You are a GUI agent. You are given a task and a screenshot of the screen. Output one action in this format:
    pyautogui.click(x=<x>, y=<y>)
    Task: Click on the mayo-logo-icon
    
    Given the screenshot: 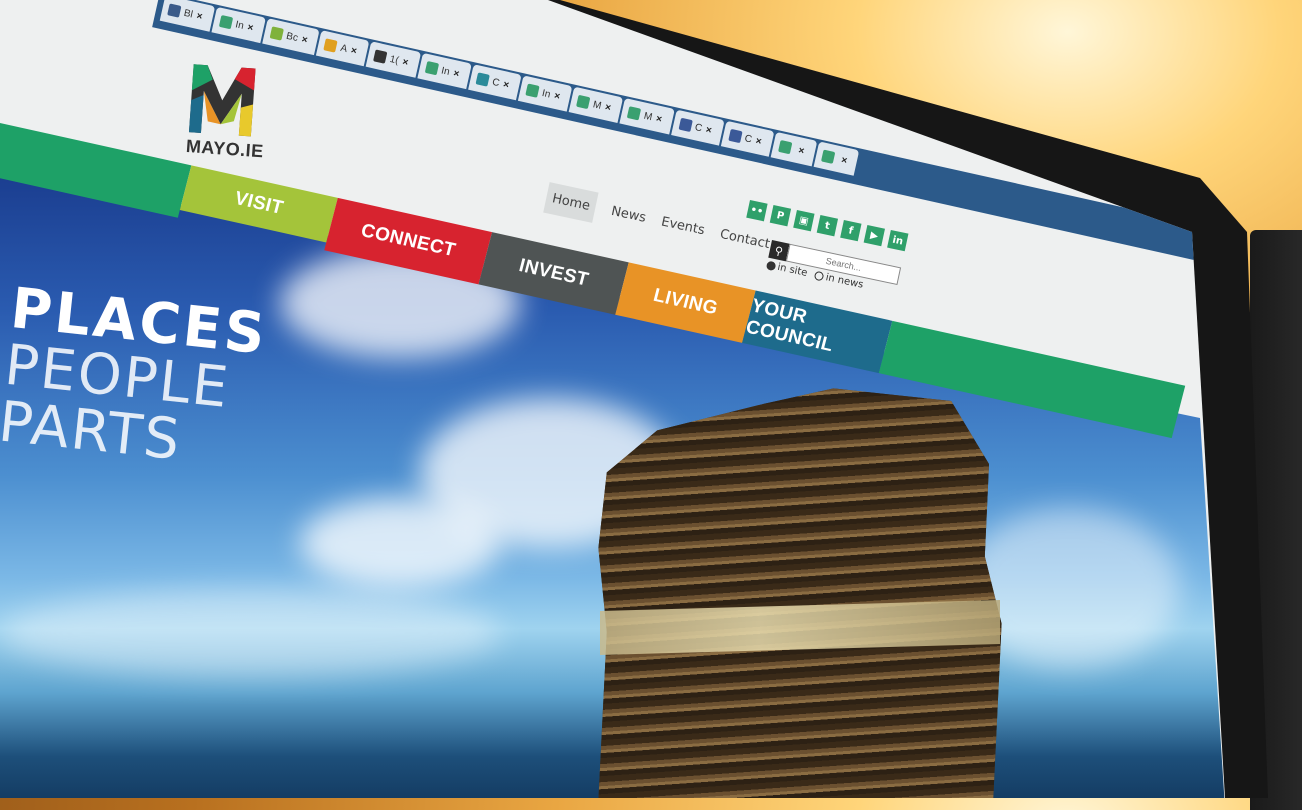 What is the action you would take?
    pyautogui.click(x=222, y=100)
    